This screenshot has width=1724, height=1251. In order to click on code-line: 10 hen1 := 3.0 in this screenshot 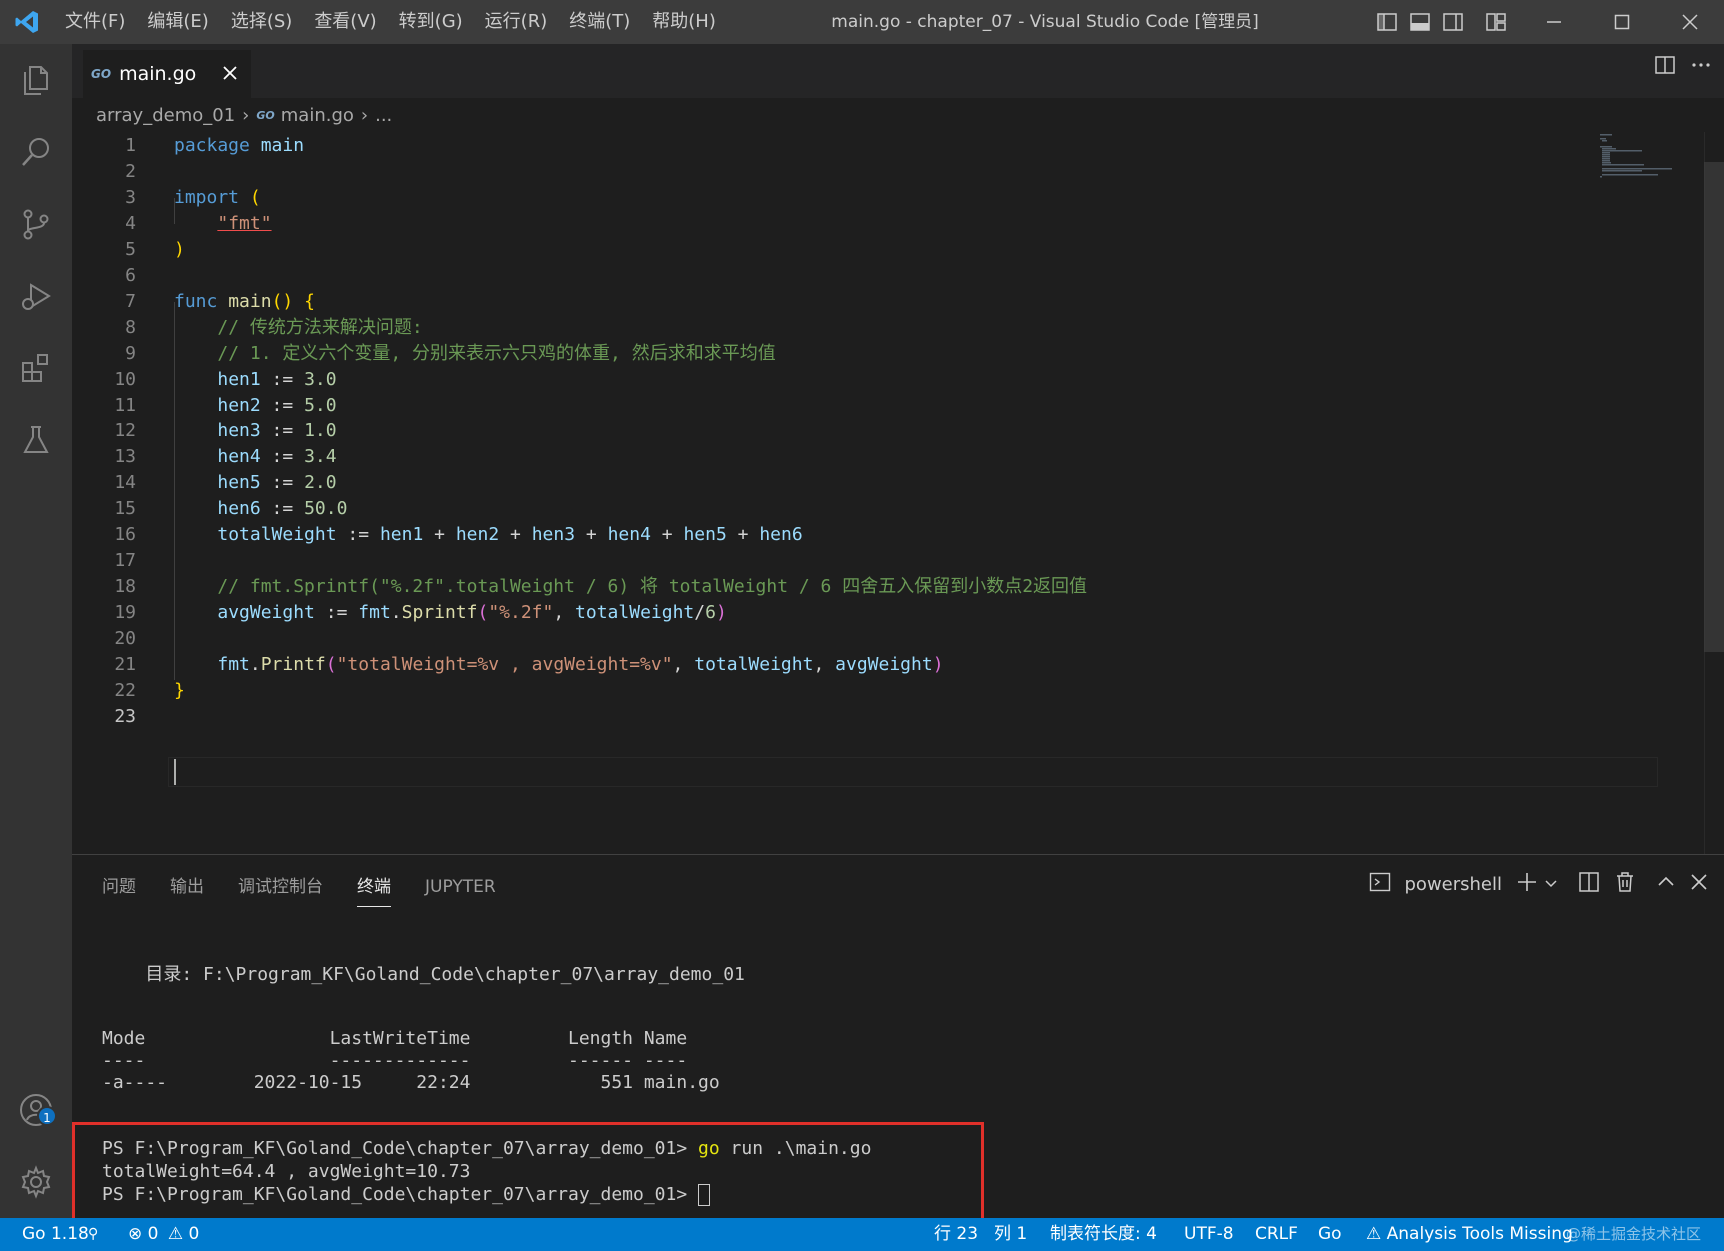, I will do `click(827, 380)`.